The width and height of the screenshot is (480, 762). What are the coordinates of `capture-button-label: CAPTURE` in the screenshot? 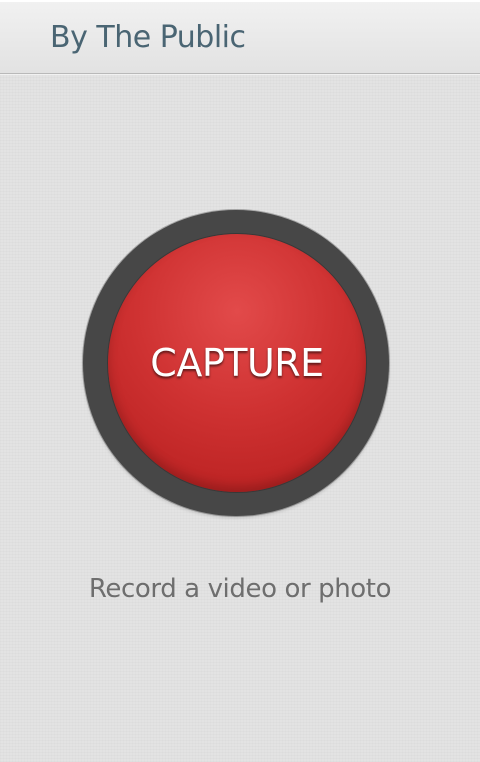 It's located at (237, 363).